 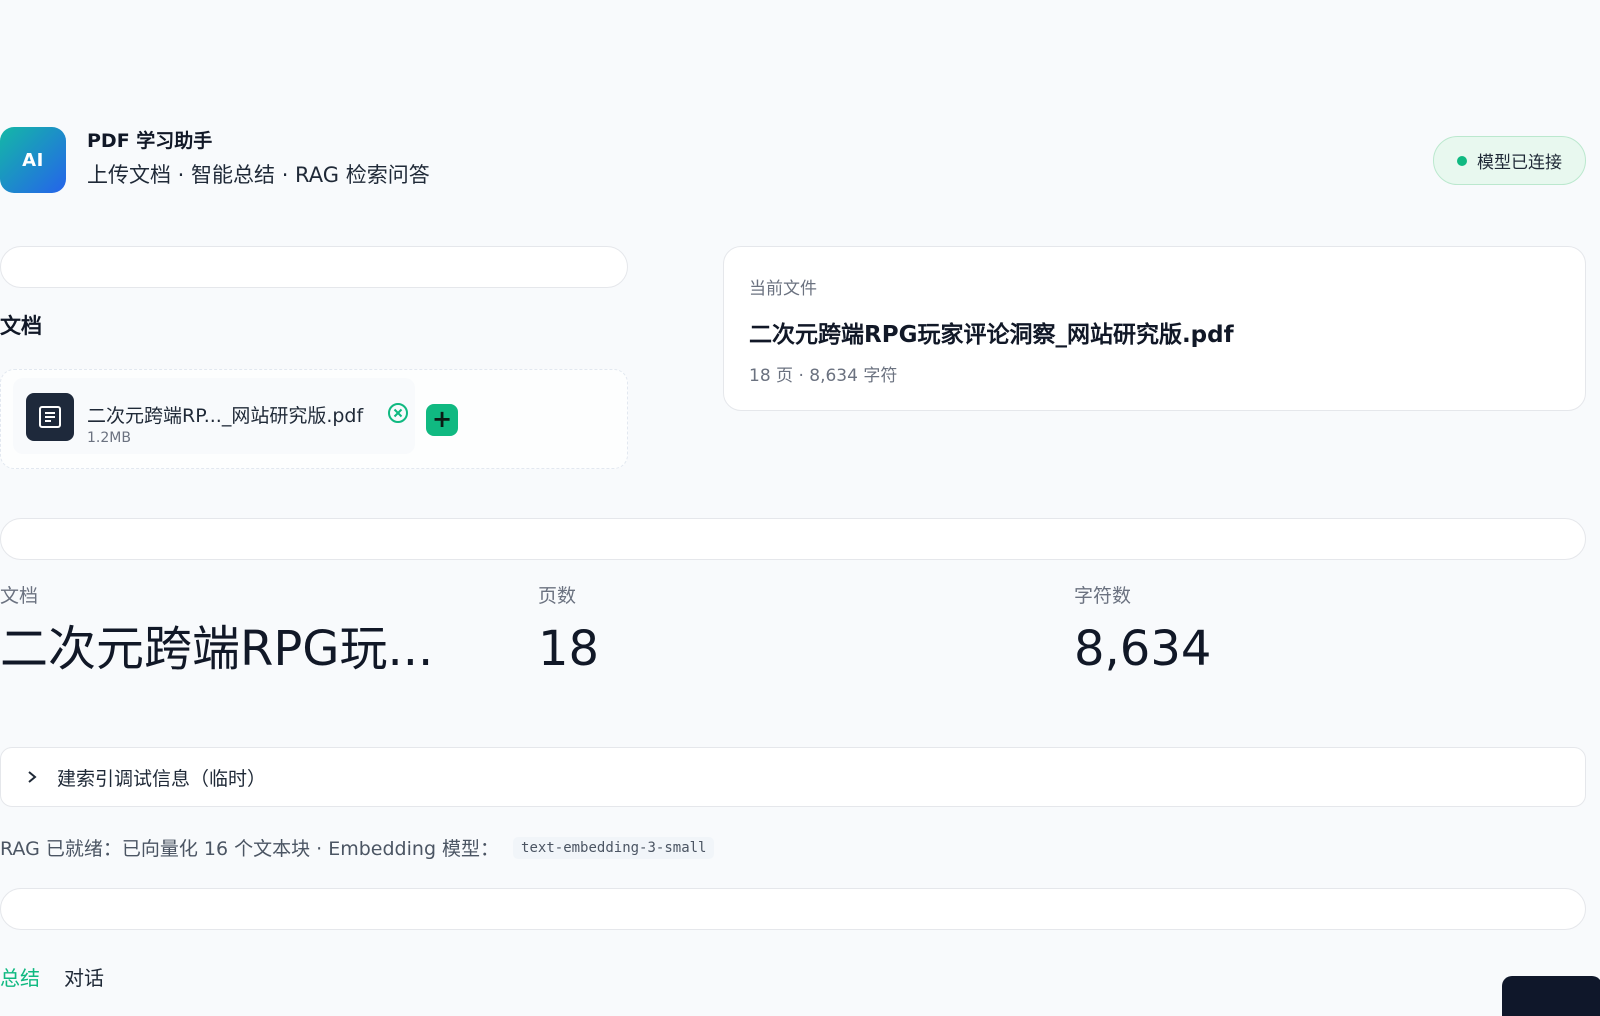 I want to click on uploaded-file-chip: 二次元跨端RP..._网站研究版.pdf 1.2MB, so click(x=214, y=416).